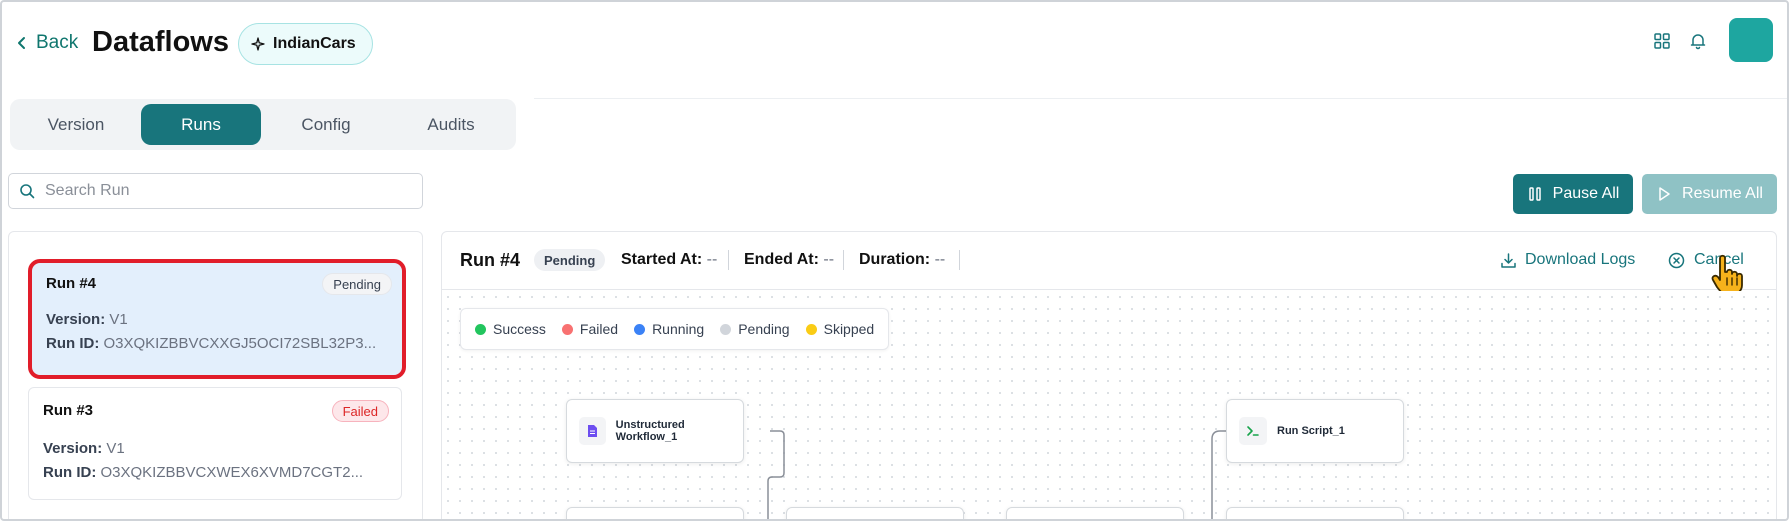  I want to click on tab-bar: Version Runs Config Audits, so click(263, 124).